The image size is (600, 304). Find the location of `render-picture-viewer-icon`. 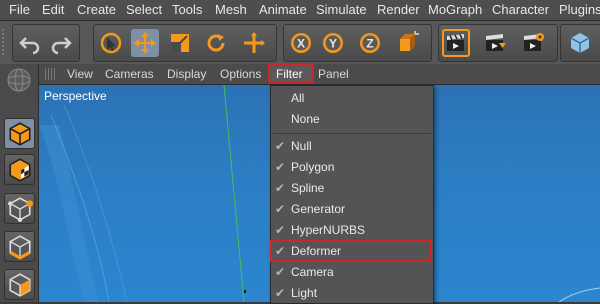

render-picture-viewer-icon is located at coordinates (495, 43).